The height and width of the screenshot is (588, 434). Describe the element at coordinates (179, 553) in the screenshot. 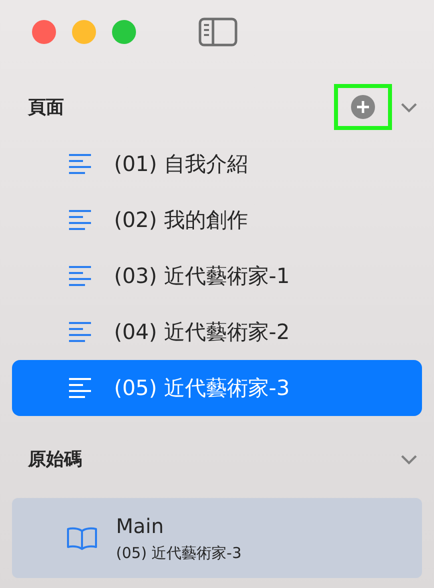

I see `source-subtitle: (05) 近代藝術家-3` at that location.